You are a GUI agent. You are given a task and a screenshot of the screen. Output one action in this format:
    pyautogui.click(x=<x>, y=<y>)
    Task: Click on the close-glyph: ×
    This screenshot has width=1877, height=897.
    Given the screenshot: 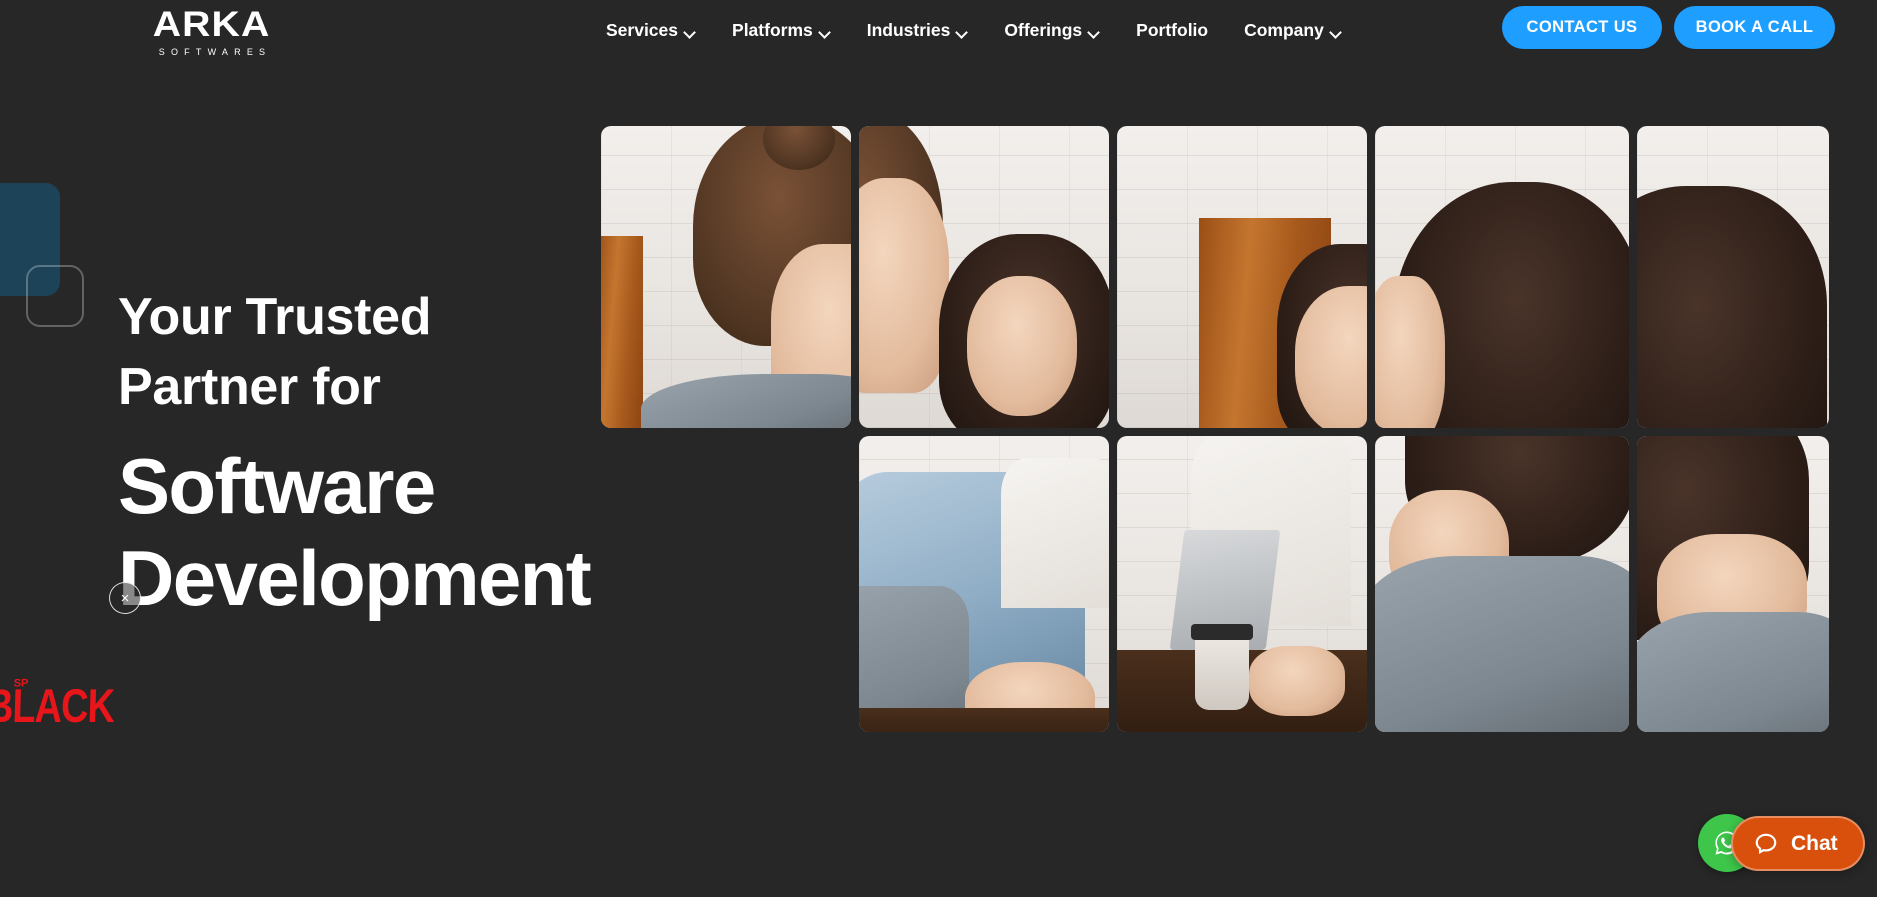 What is the action you would take?
    pyautogui.click(x=125, y=598)
    